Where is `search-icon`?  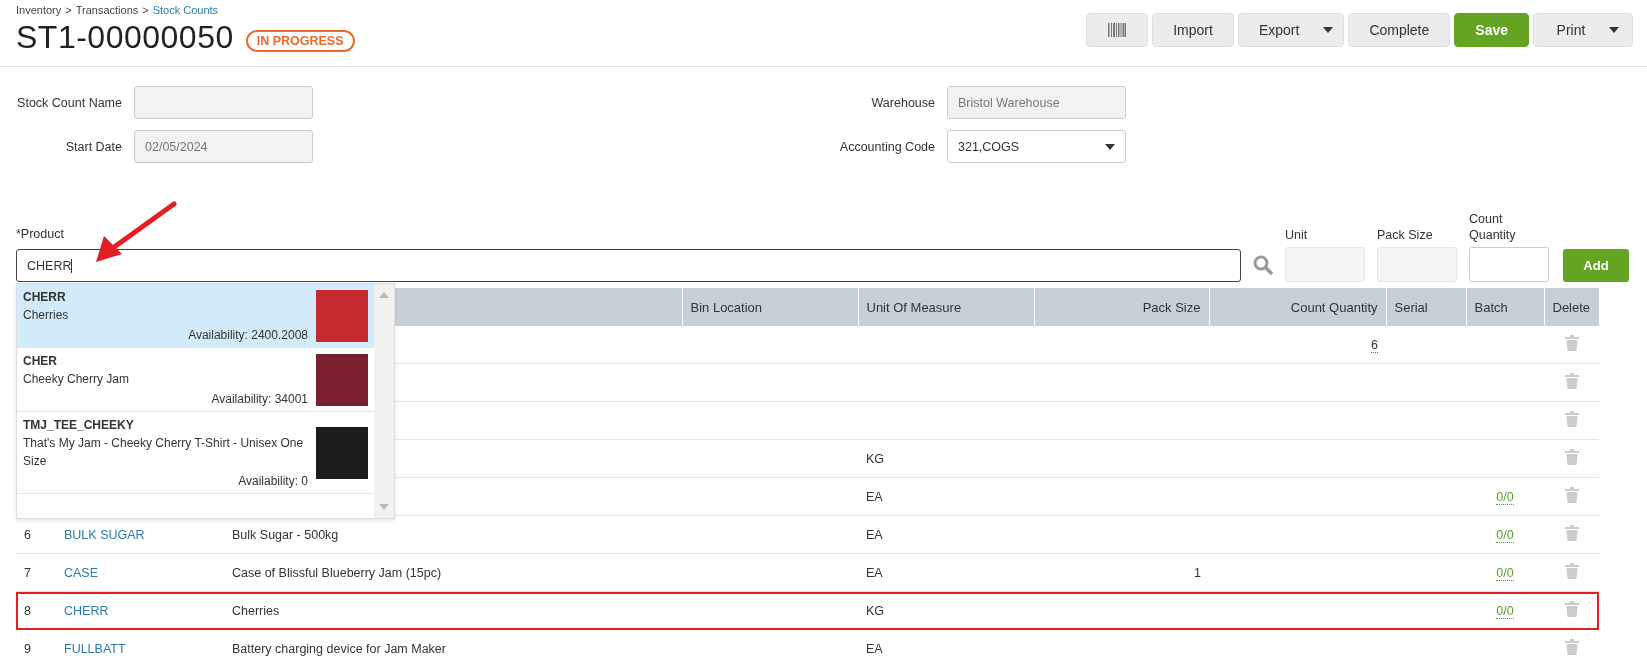 search-icon is located at coordinates (1263, 265).